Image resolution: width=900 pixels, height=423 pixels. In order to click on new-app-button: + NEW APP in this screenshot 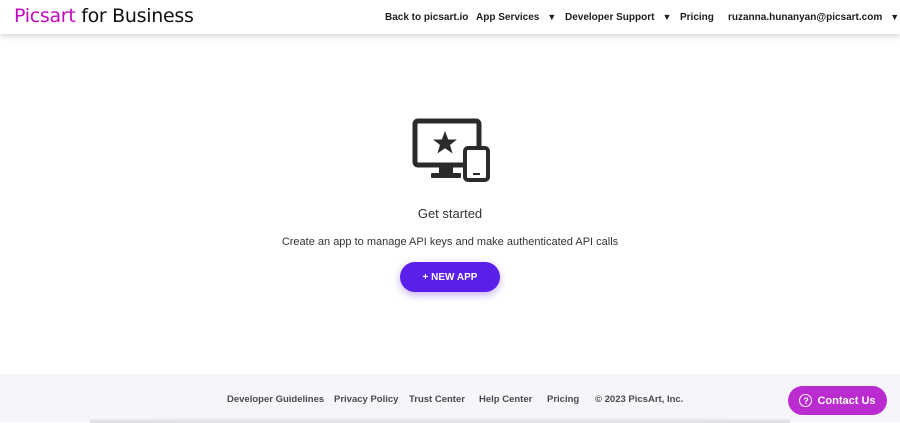, I will do `click(450, 277)`.